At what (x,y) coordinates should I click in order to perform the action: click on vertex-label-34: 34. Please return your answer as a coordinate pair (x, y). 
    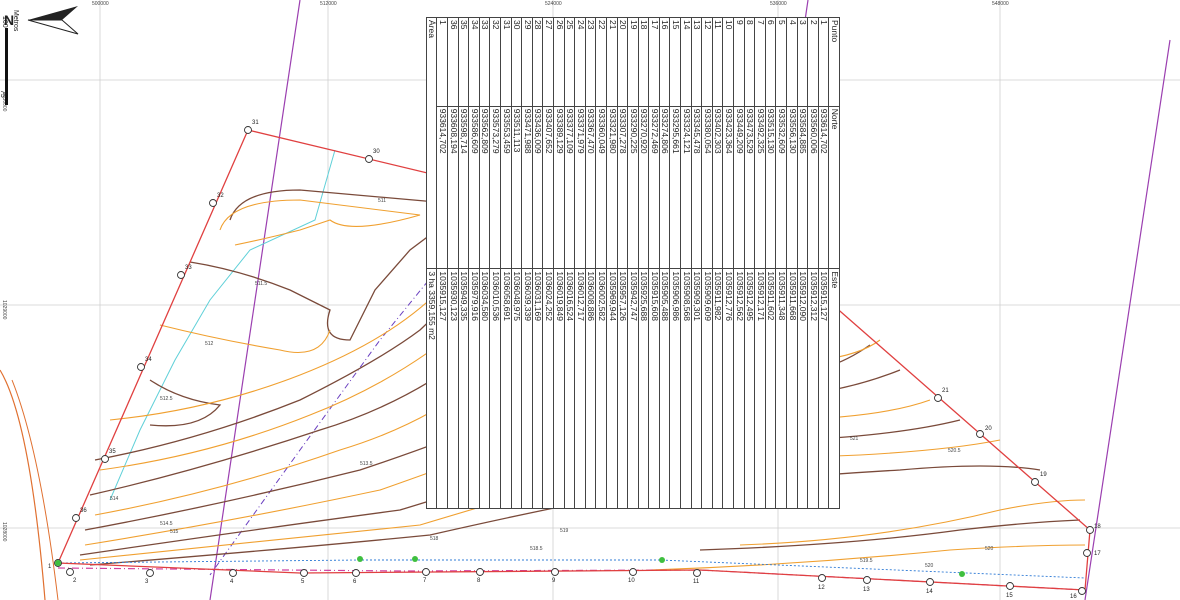
    Looking at the image, I should click on (148, 360).